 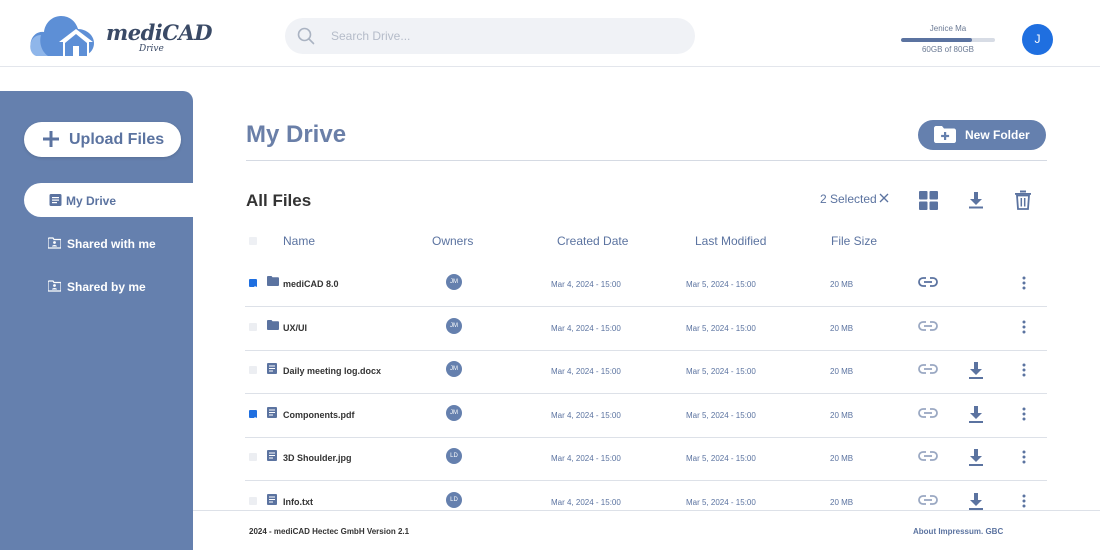 I want to click on column-header-name: Name, so click(x=299, y=241).